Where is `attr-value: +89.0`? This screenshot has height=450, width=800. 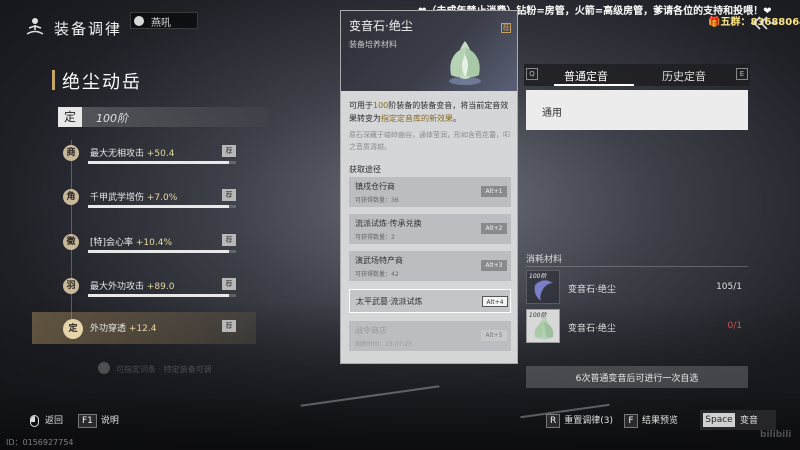
attr-value: +89.0 is located at coordinates (160, 287).